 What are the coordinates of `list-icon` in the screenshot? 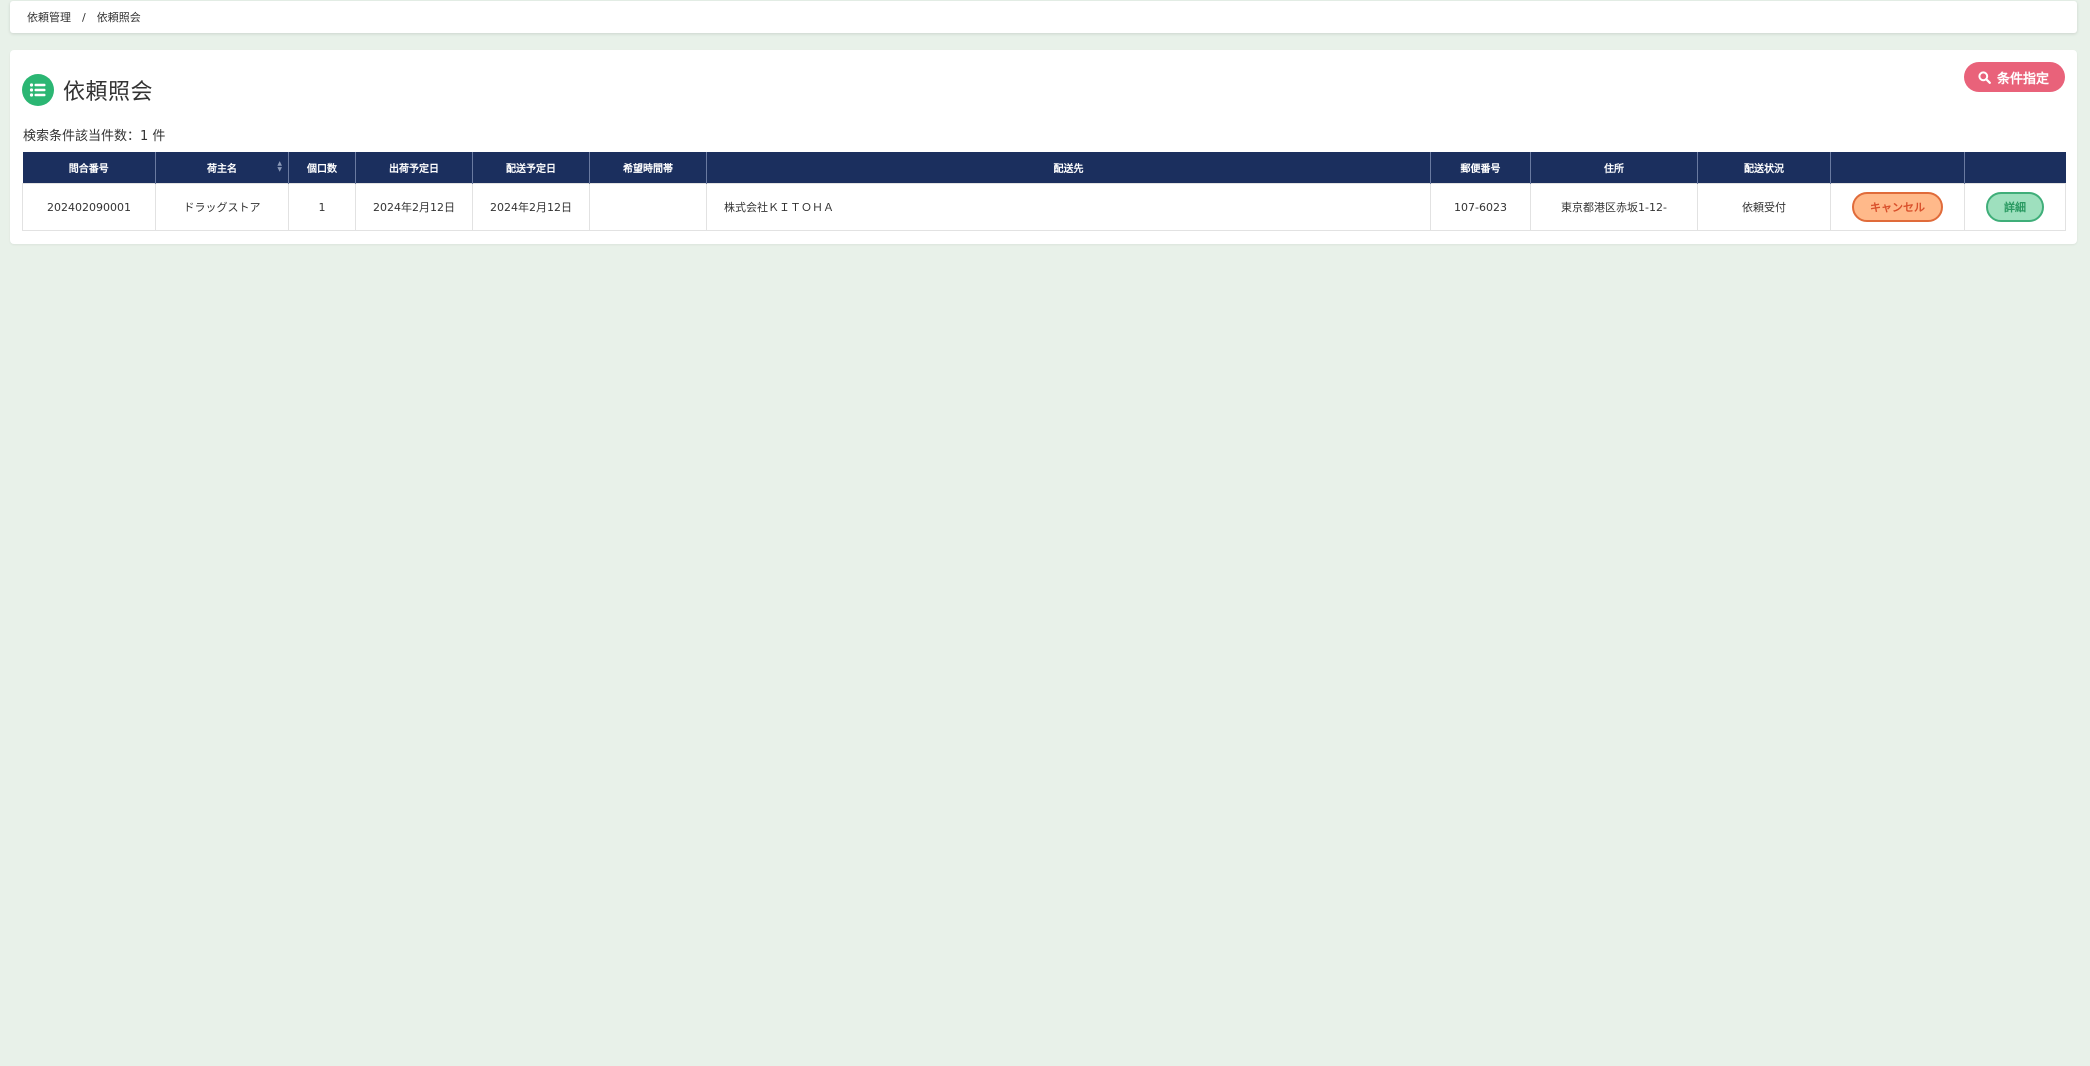 It's located at (38, 90).